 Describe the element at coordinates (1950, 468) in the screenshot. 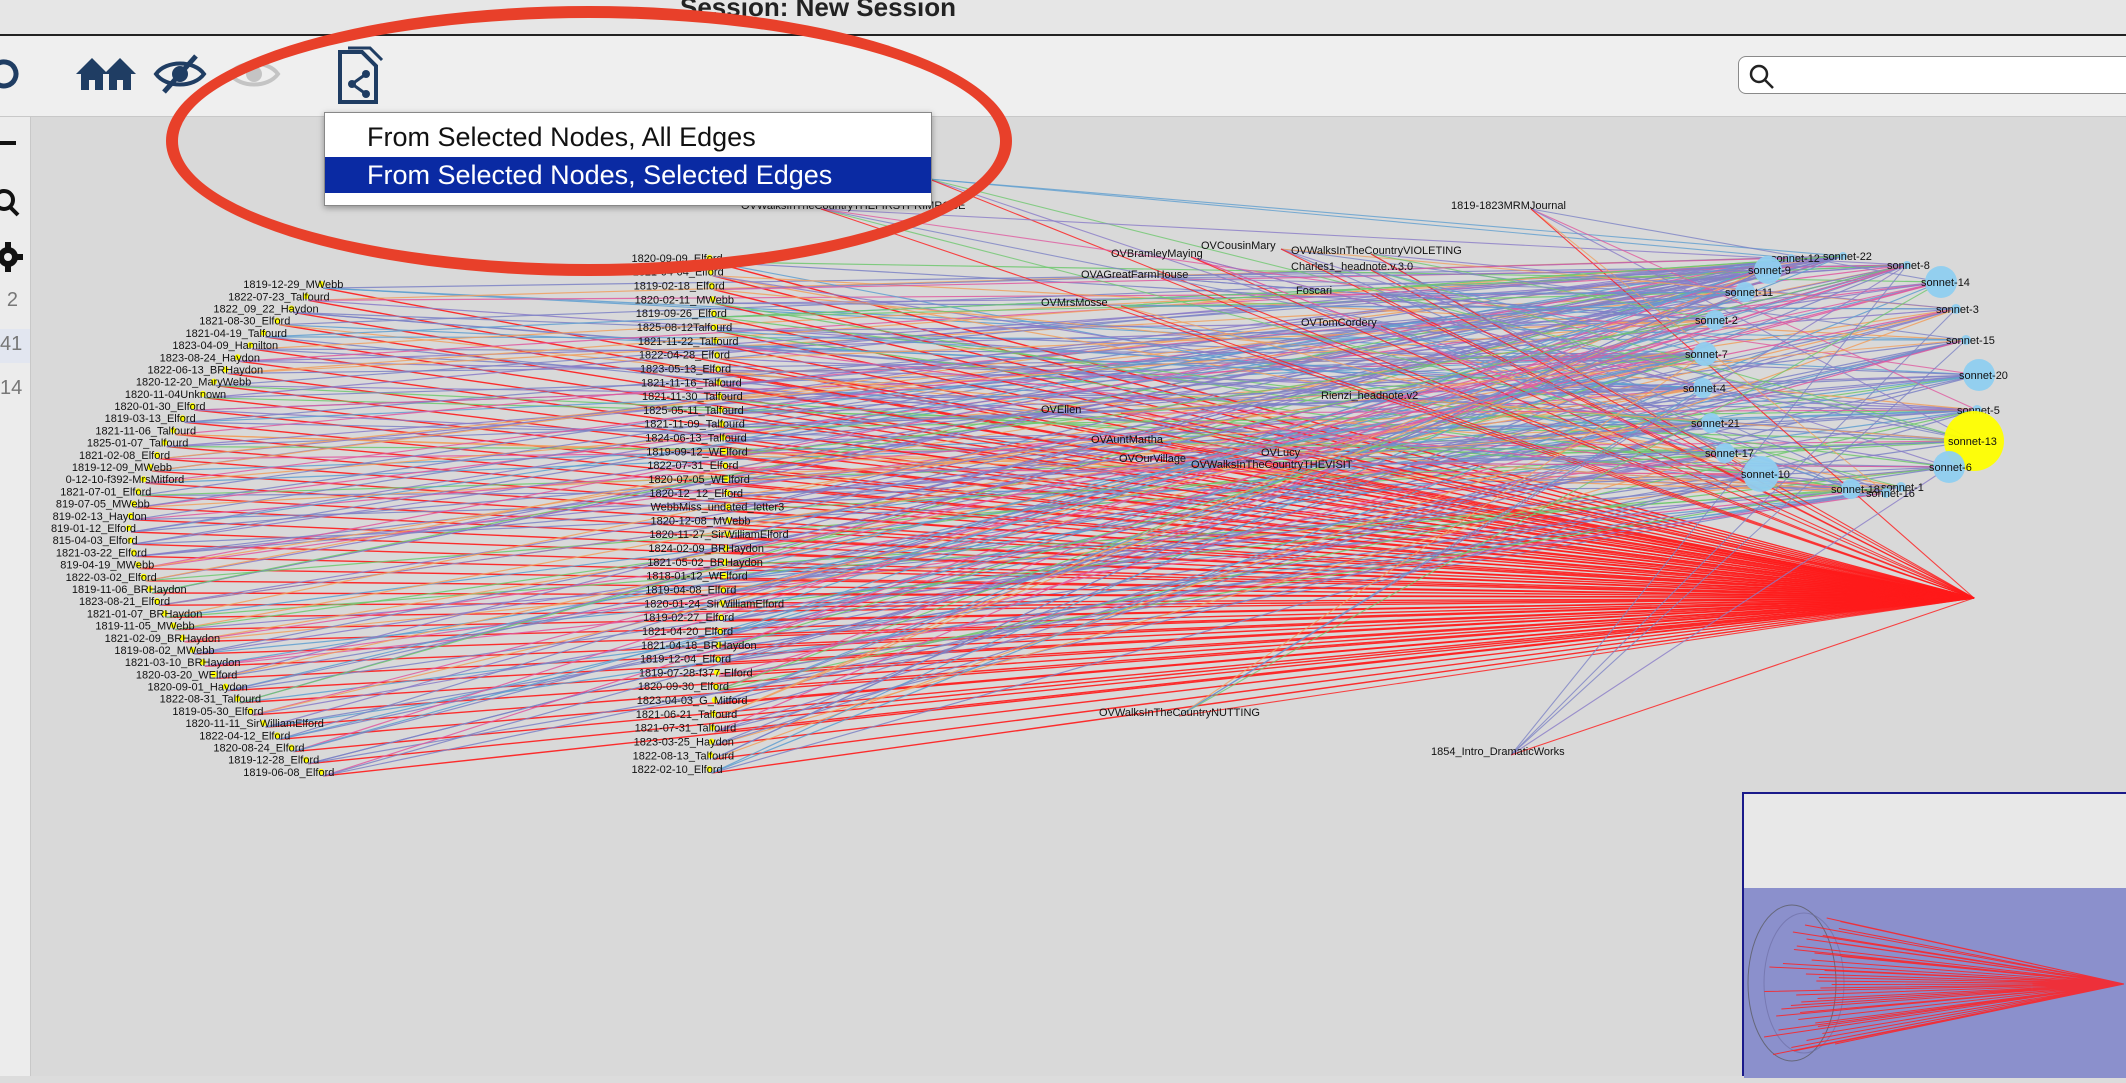

I see `sonnet-label: sonnet-6` at that location.